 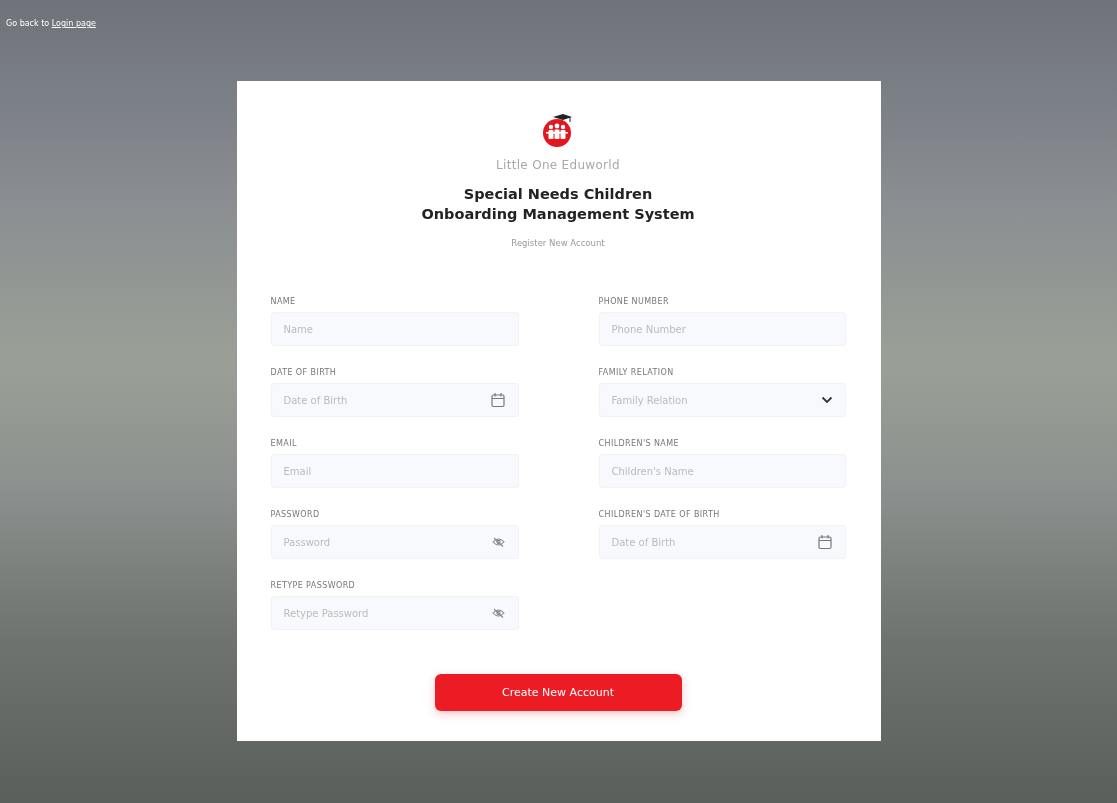 I want to click on input-field: Children's Name, so click(x=722, y=471).